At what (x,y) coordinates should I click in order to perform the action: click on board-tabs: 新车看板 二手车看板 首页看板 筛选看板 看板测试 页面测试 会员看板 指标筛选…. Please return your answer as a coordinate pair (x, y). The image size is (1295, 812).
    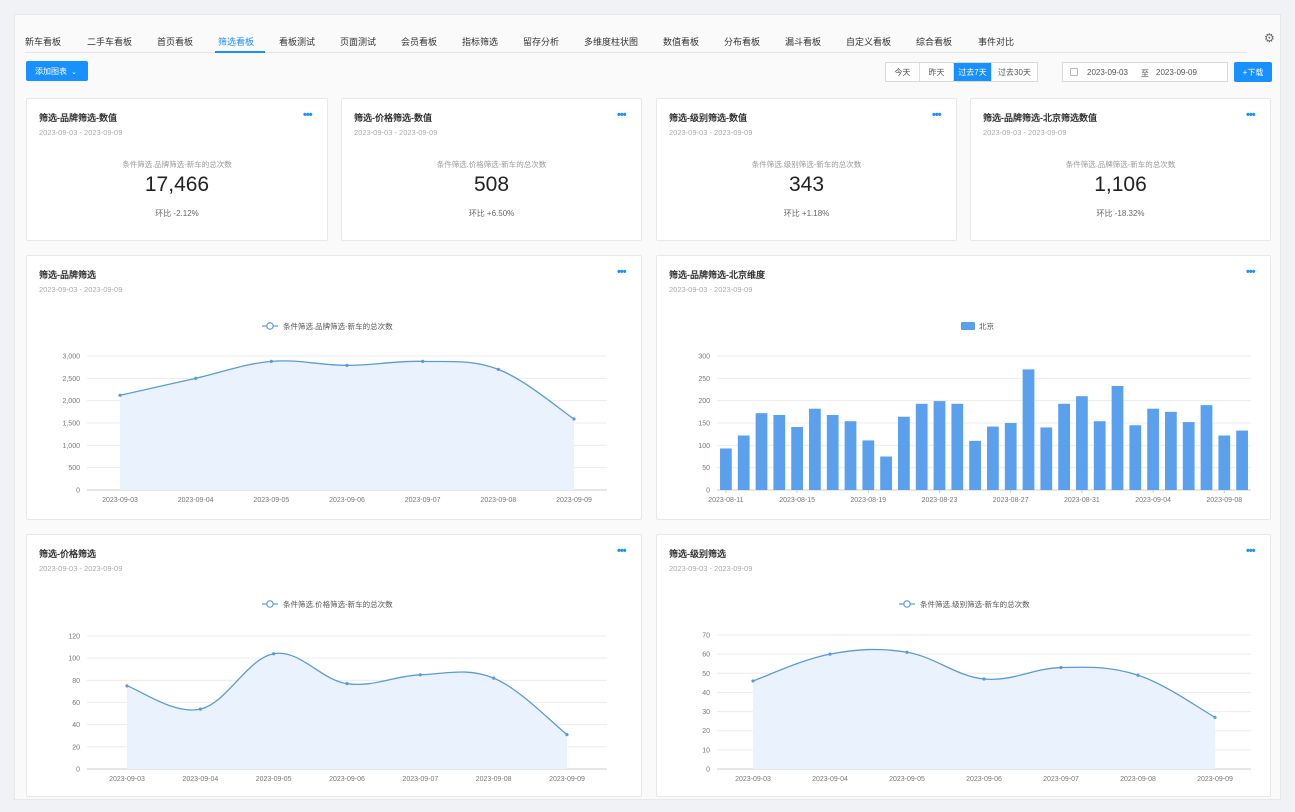
    Looking at the image, I should click on (636, 41).